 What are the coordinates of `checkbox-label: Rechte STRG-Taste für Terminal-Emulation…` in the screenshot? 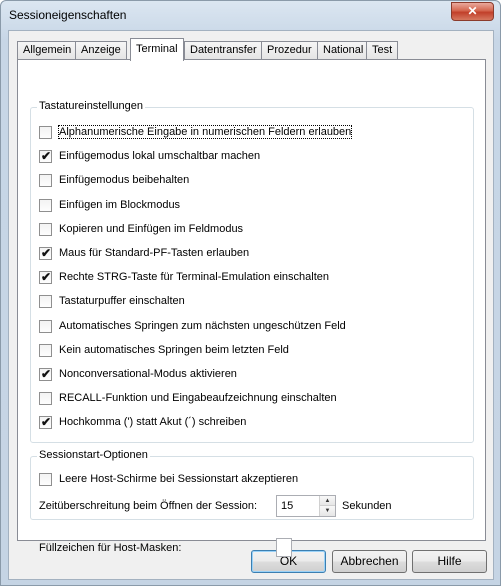 It's located at (194, 277).